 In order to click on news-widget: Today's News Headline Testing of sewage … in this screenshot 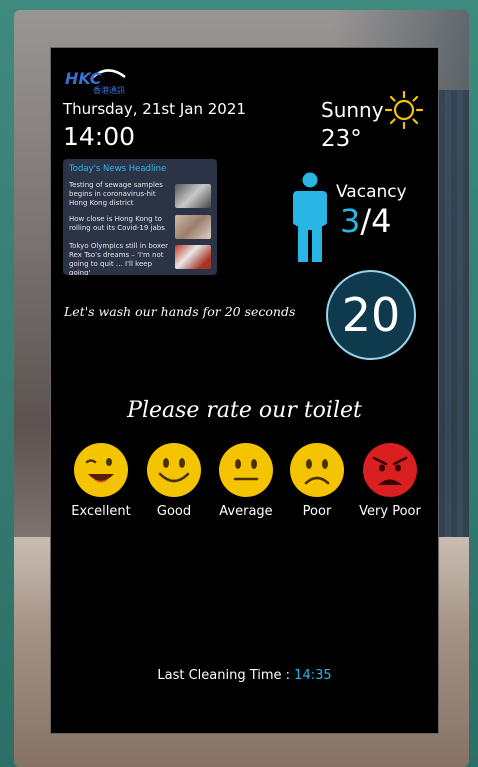, I will do `click(140, 217)`.